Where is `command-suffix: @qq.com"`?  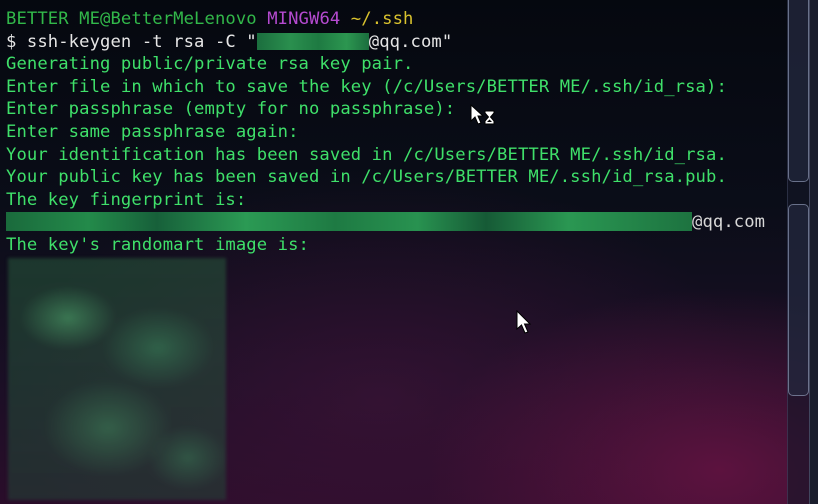 command-suffix: @qq.com" is located at coordinates (410, 41).